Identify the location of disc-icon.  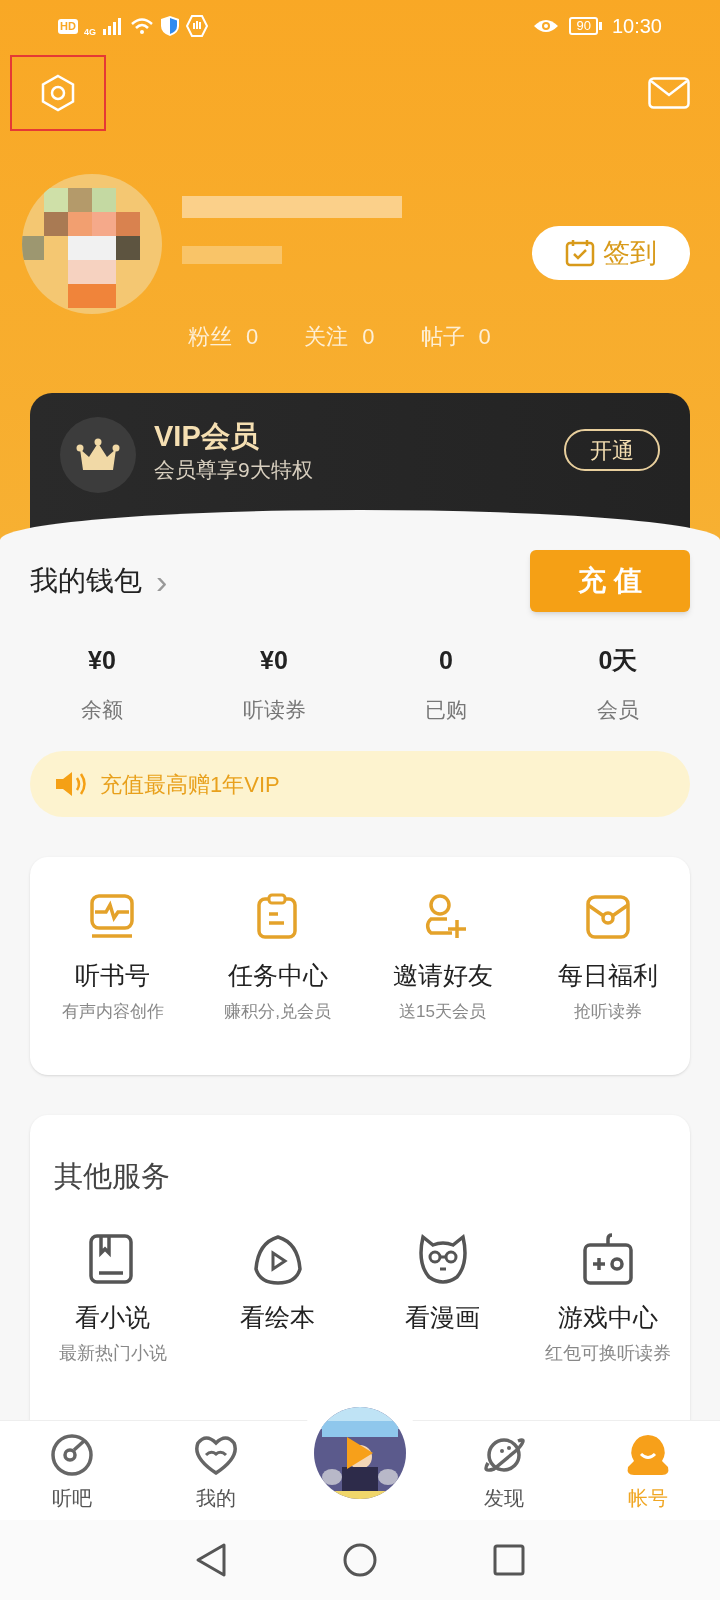
(72, 1455).